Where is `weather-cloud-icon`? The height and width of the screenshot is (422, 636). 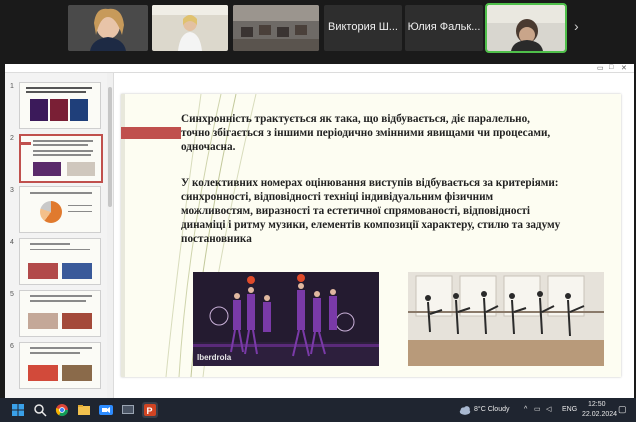
weather-cloud-icon is located at coordinates (465, 410).